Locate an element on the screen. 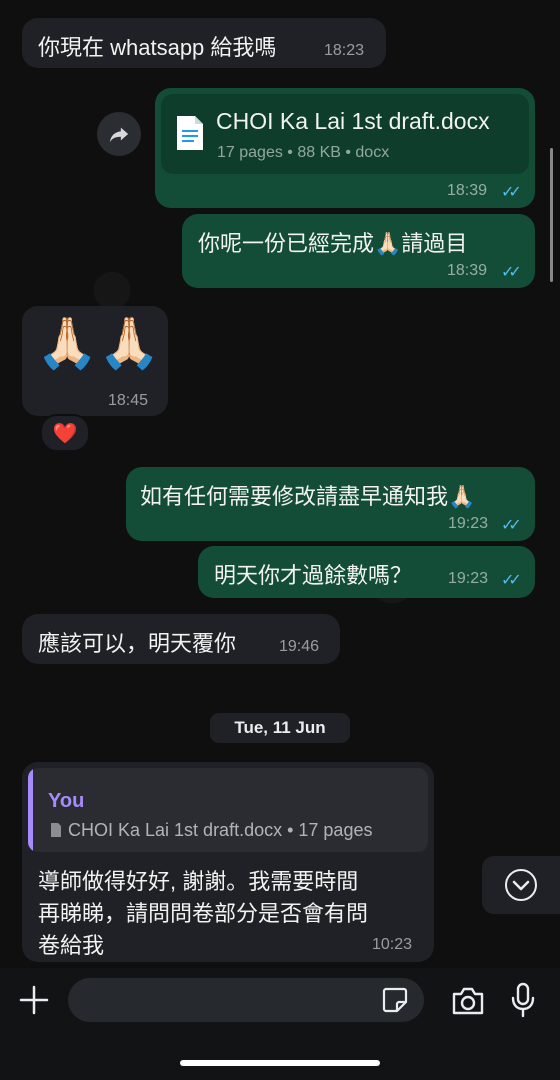 This screenshot has width=560, height=1080. scrollbar is located at coordinates (551, 215).